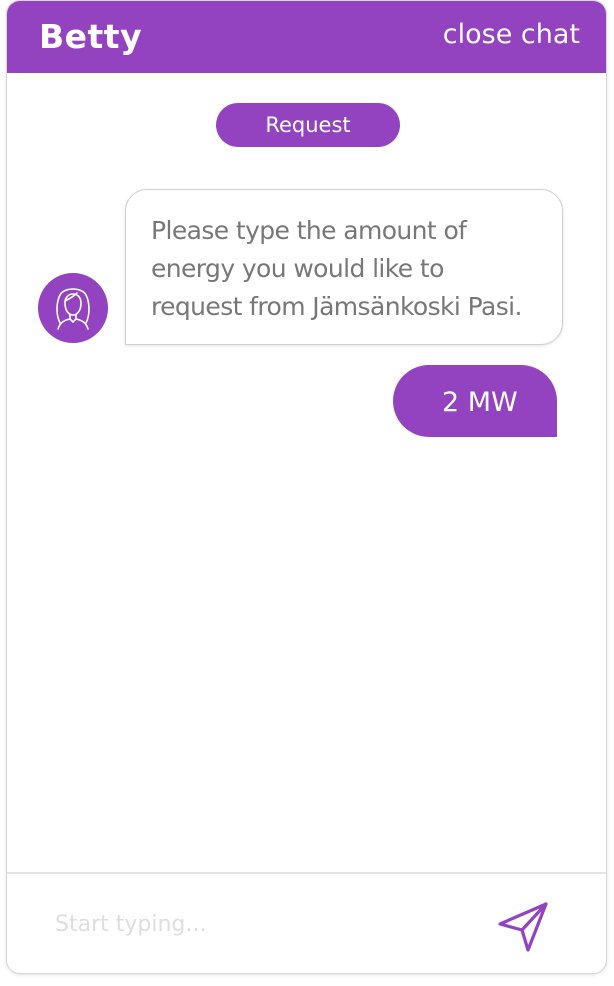 The image size is (614, 986). I want to click on chat-header: Betty close chat, so click(306, 37).